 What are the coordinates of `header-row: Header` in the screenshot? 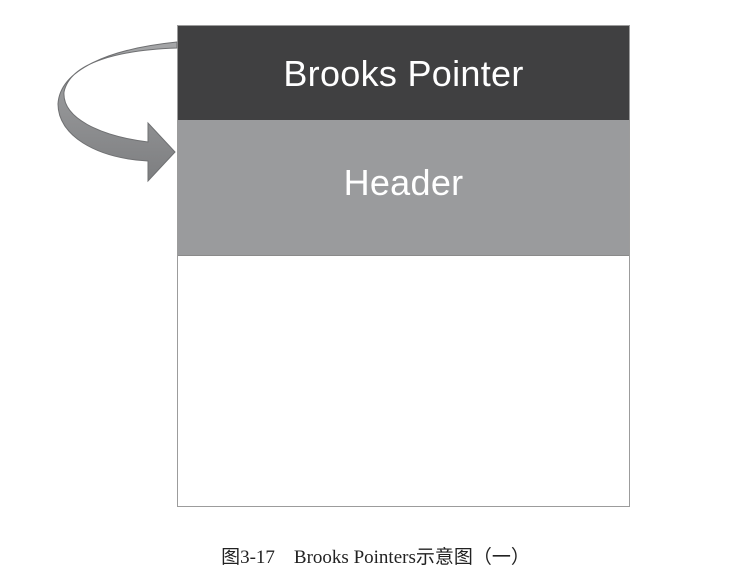 It's located at (403, 188).